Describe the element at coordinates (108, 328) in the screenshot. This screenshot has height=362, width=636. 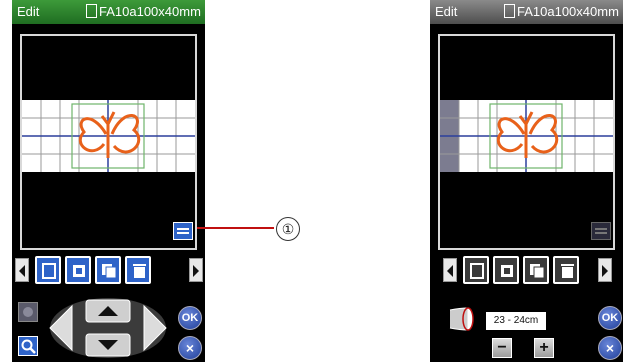
I see `direction-pad` at that location.